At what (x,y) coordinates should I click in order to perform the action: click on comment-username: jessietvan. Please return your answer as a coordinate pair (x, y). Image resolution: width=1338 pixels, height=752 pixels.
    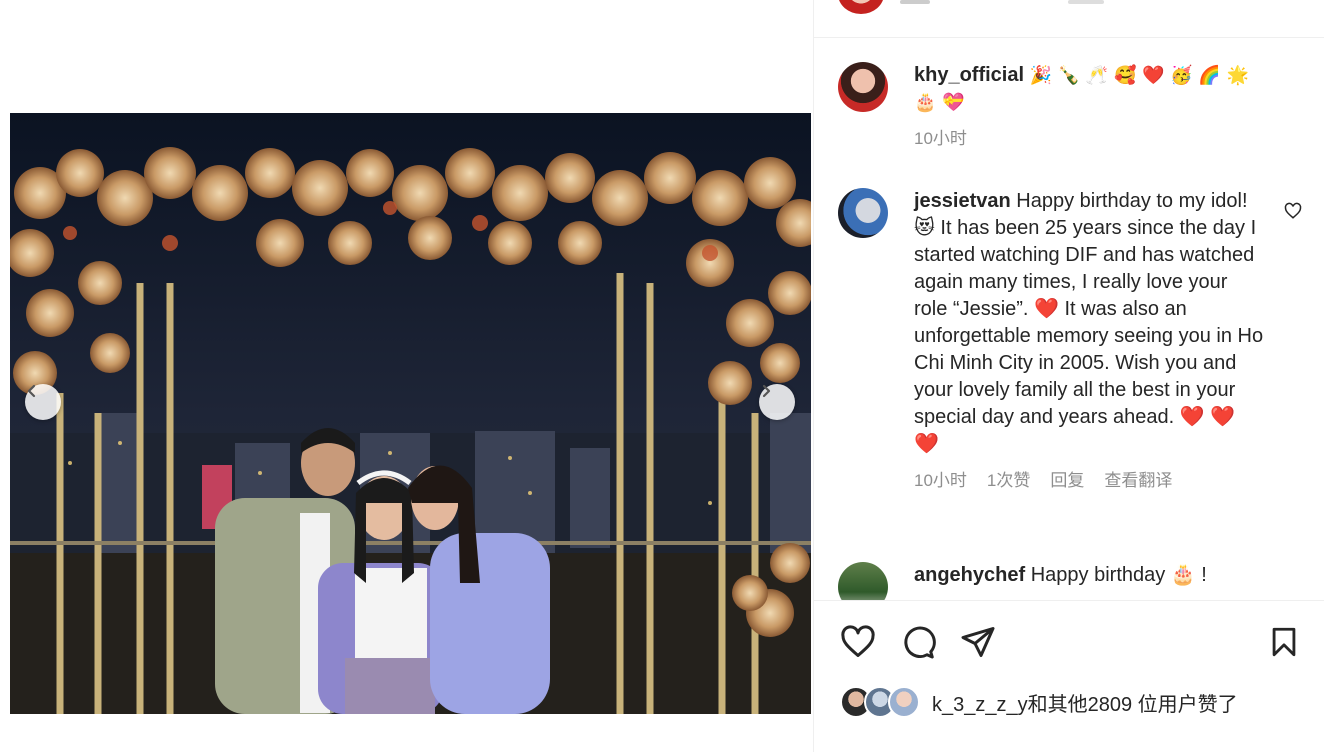
    Looking at the image, I should click on (962, 201).